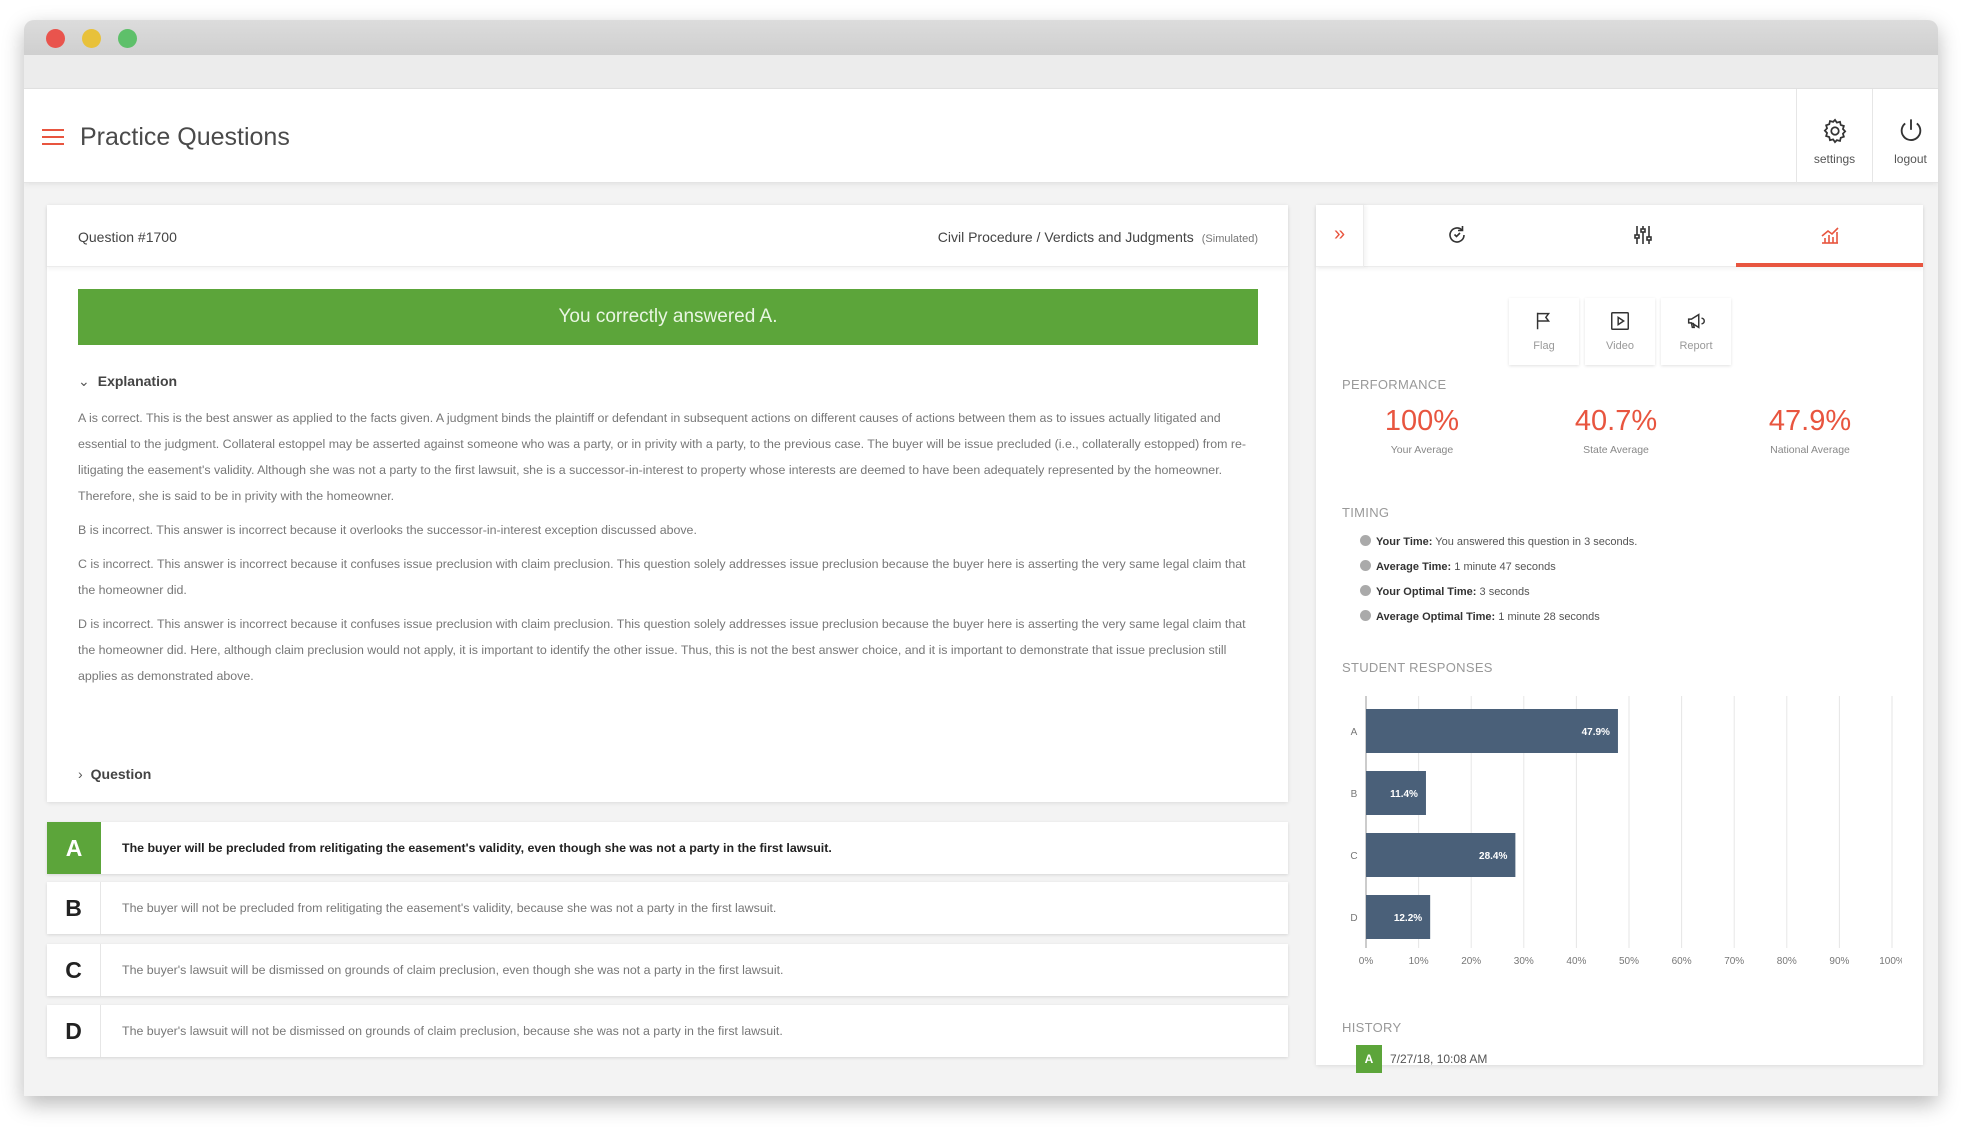  What do you see at coordinates (55, 38) in the screenshot?
I see `close-window-button` at bounding box center [55, 38].